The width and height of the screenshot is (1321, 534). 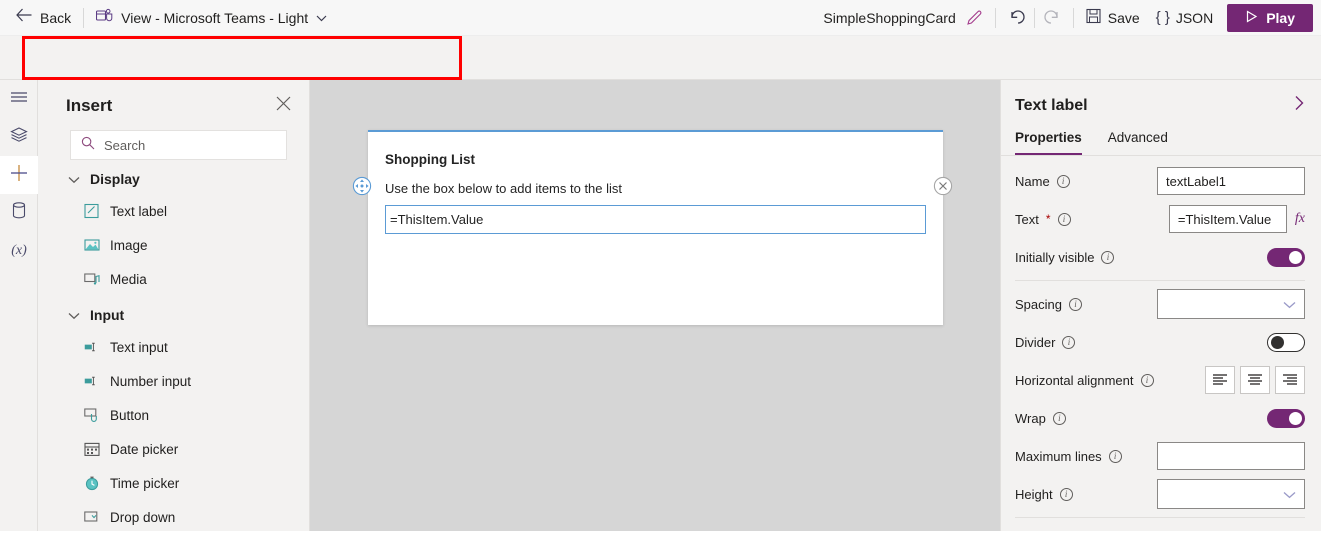 What do you see at coordinates (1290, 380) in the screenshot?
I see `align-right-button` at bounding box center [1290, 380].